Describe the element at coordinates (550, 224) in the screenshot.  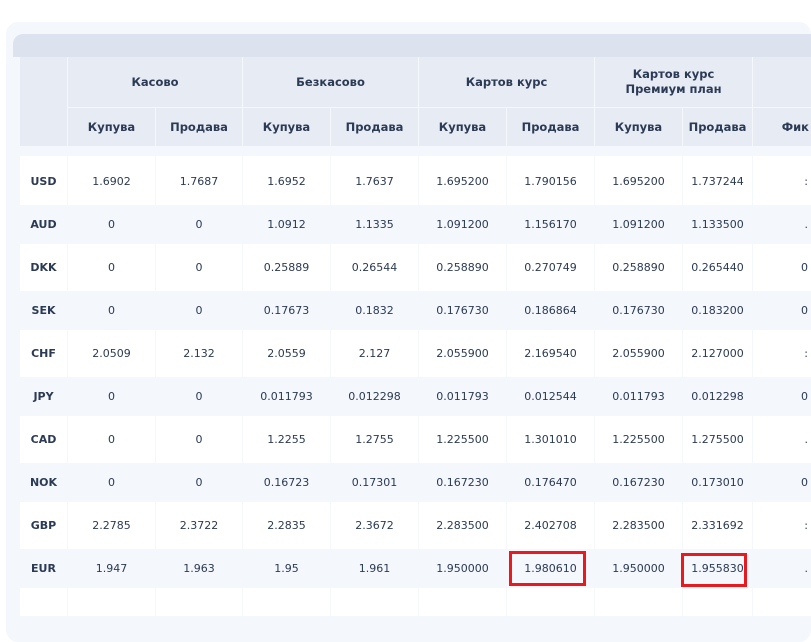
I see `rate-cell: 1.156170` at that location.